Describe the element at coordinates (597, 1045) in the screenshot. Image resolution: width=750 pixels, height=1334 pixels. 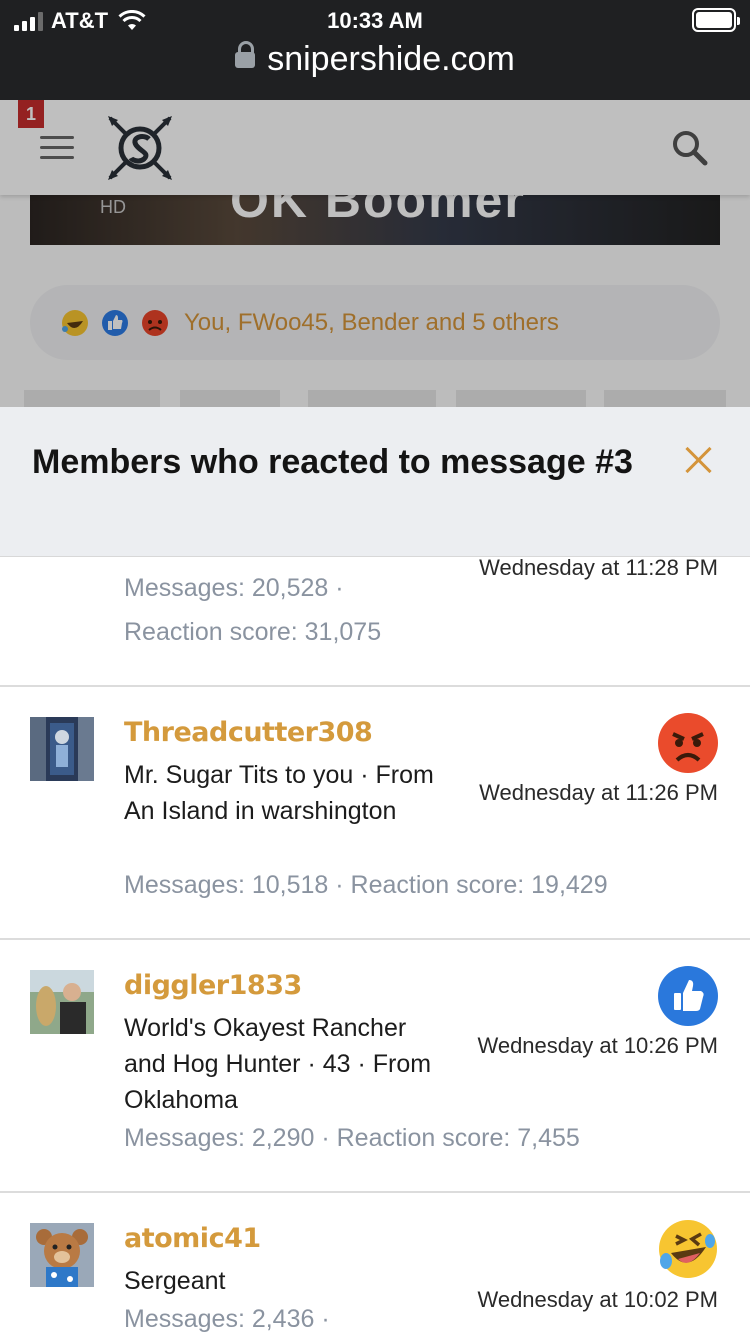
I see `reaction-date: Wednesday at 10:26 PM` at that location.